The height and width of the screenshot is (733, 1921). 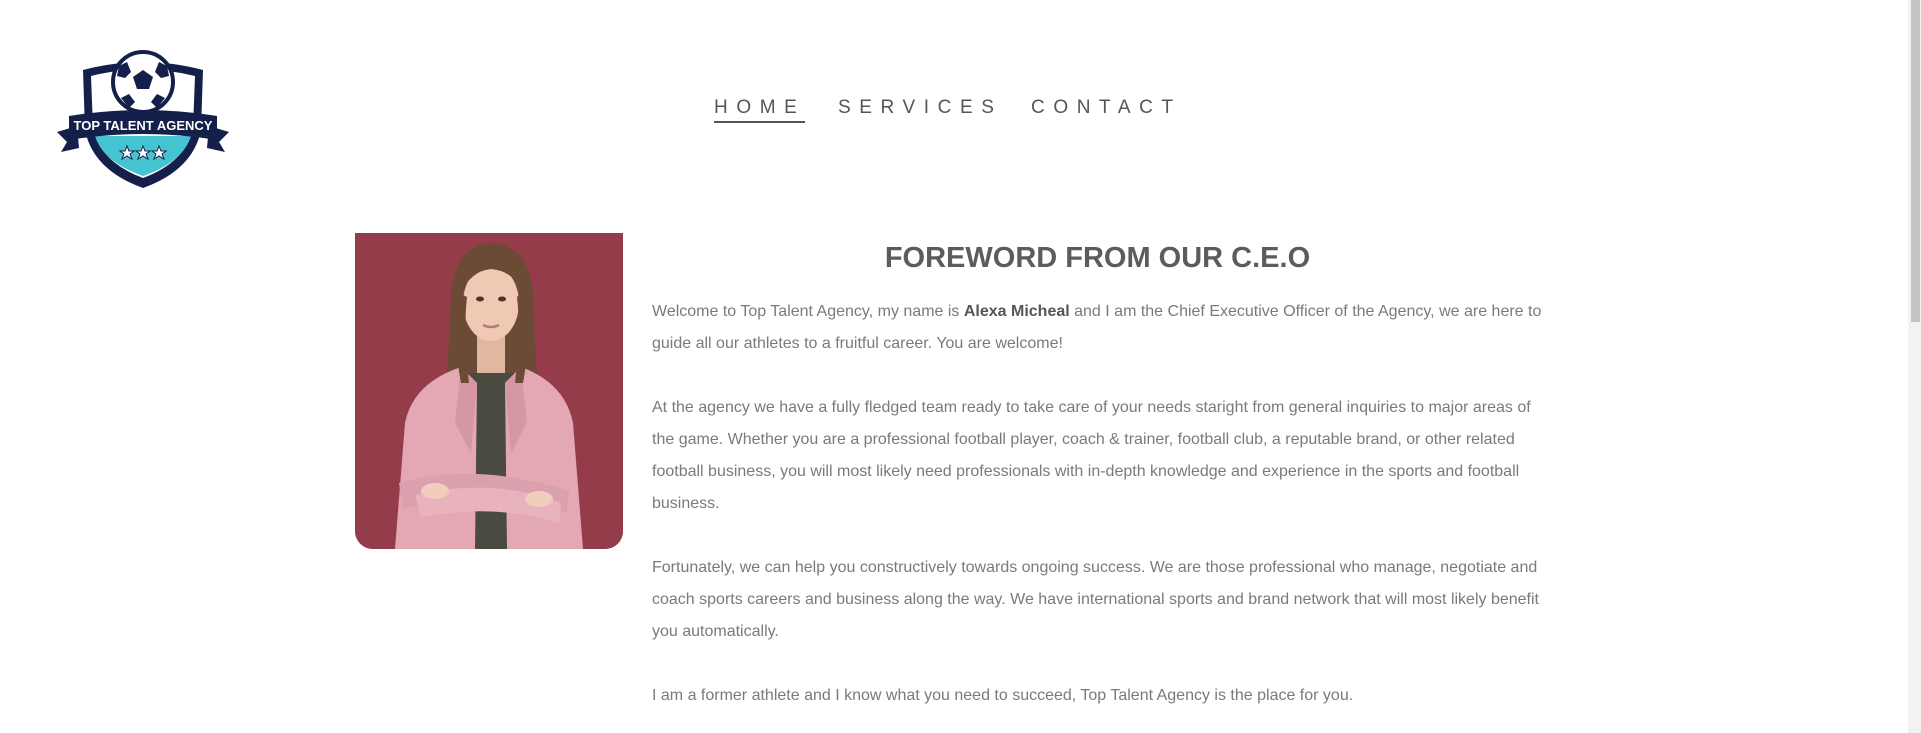 I want to click on scrollbar-thumb, so click(x=1915, y=161).